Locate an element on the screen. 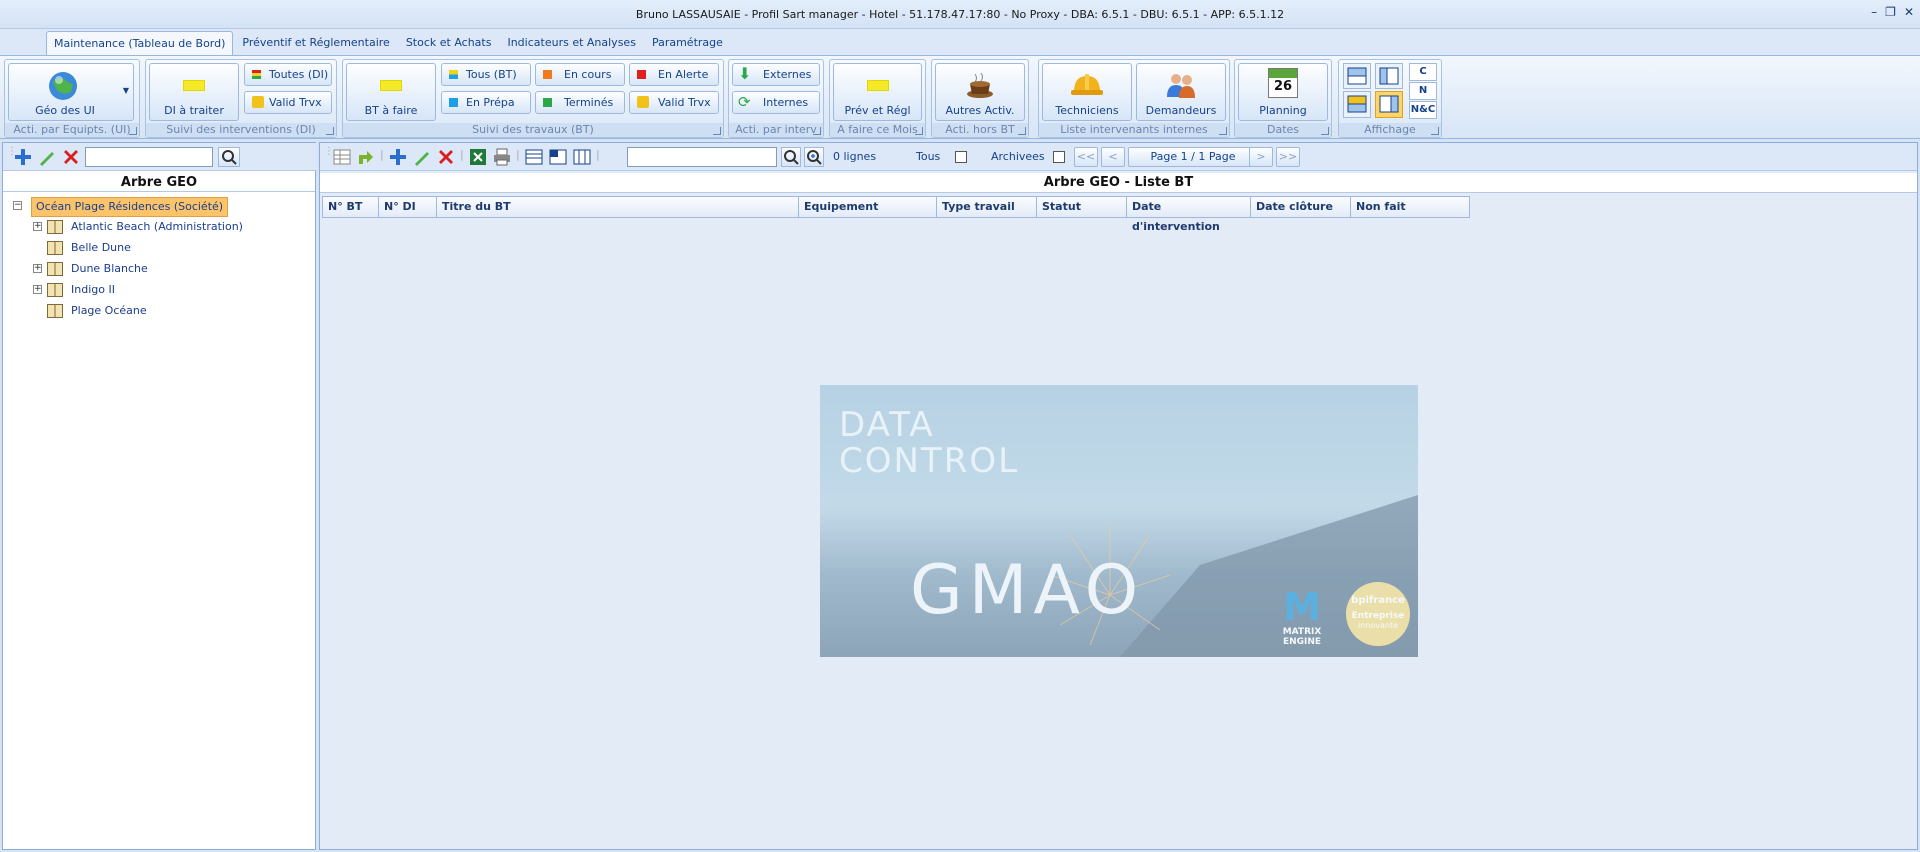 This screenshot has width=1920, height=852. close-button: ✕ is located at coordinates (1909, 12).